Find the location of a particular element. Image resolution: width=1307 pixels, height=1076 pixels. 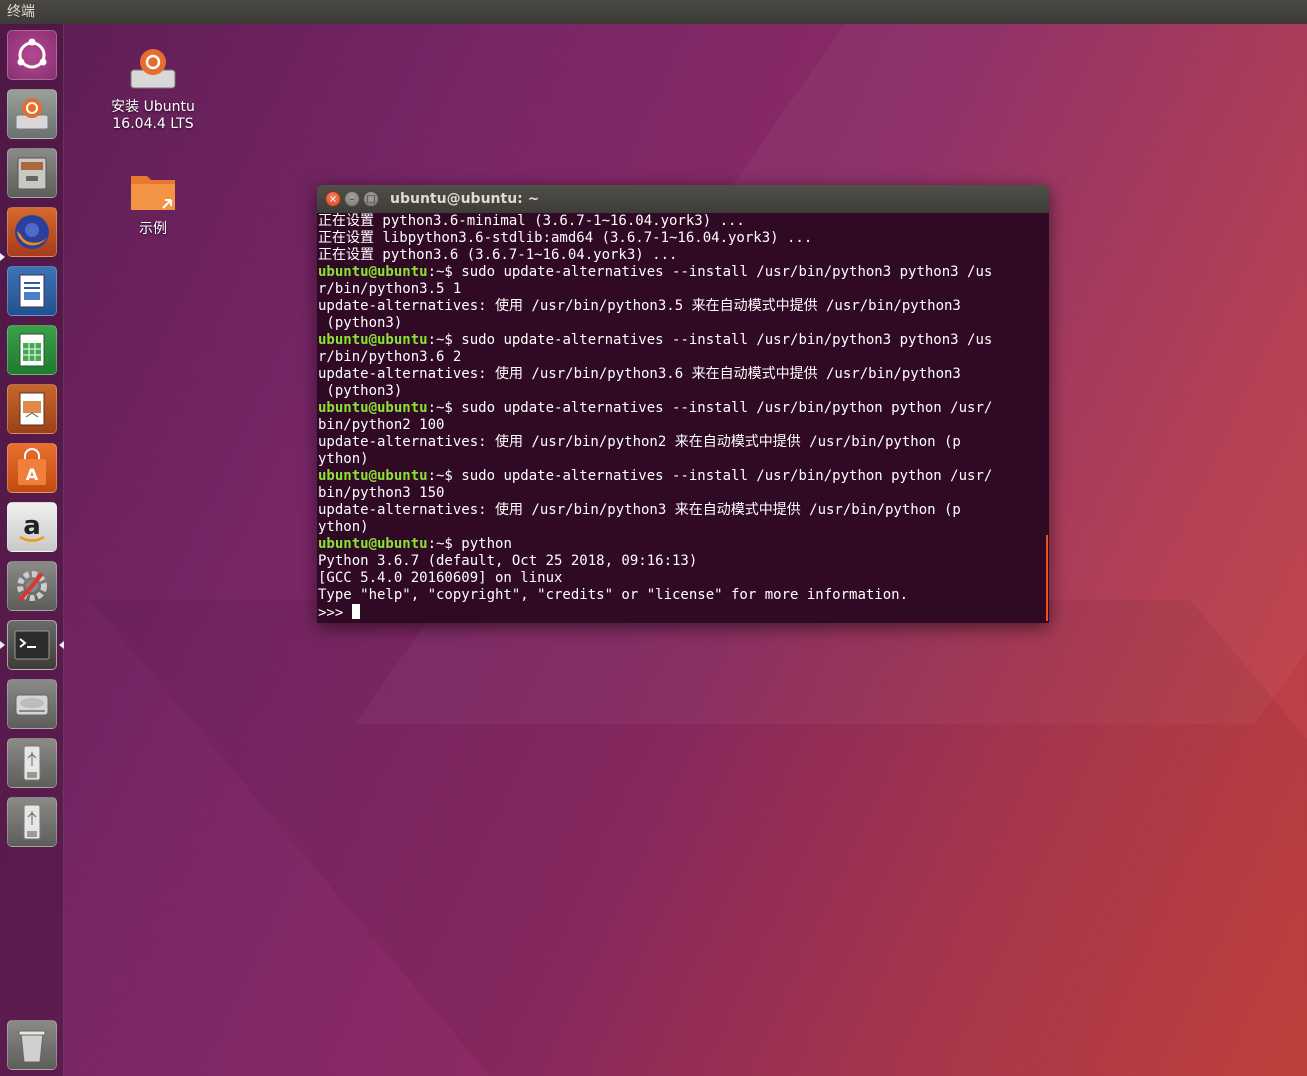

line-text: python is located at coordinates (486, 544).